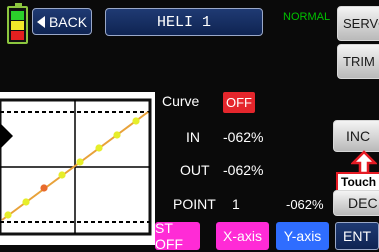 Image resolution: width=379 pixels, height=252 pixels. What do you see at coordinates (307, 17) in the screenshot?
I see `flight-mode-label: NORMAL` at bounding box center [307, 17].